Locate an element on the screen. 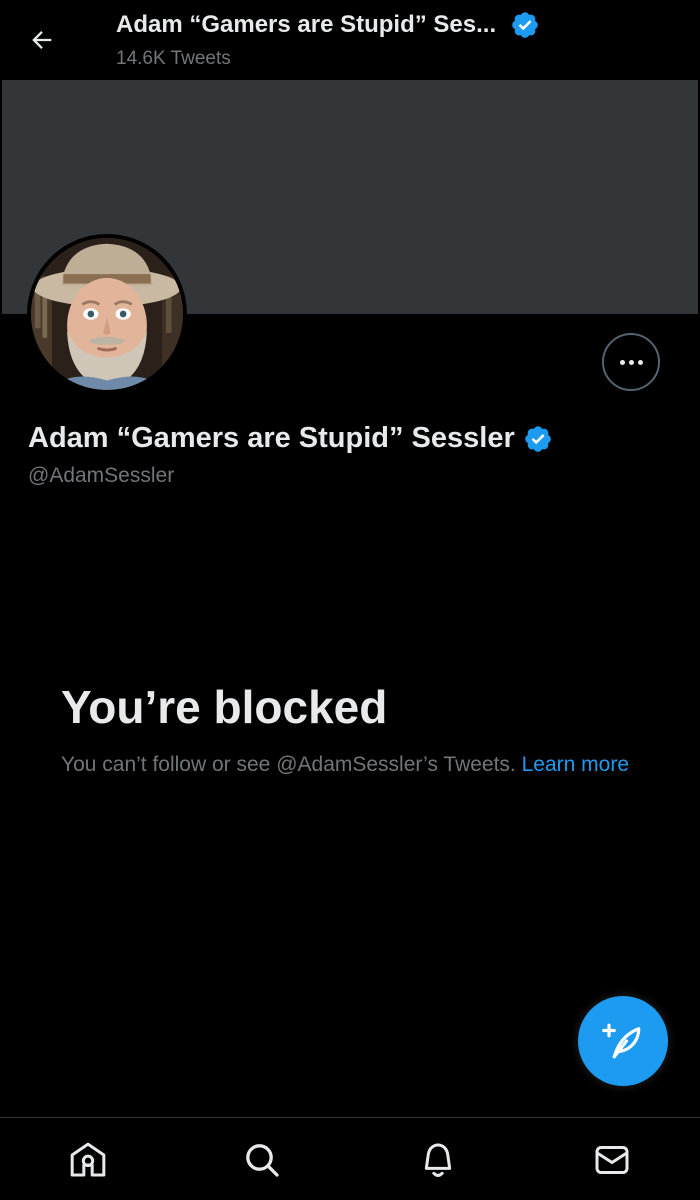 The image size is (700, 1200). avatar is located at coordinates (107, 314).